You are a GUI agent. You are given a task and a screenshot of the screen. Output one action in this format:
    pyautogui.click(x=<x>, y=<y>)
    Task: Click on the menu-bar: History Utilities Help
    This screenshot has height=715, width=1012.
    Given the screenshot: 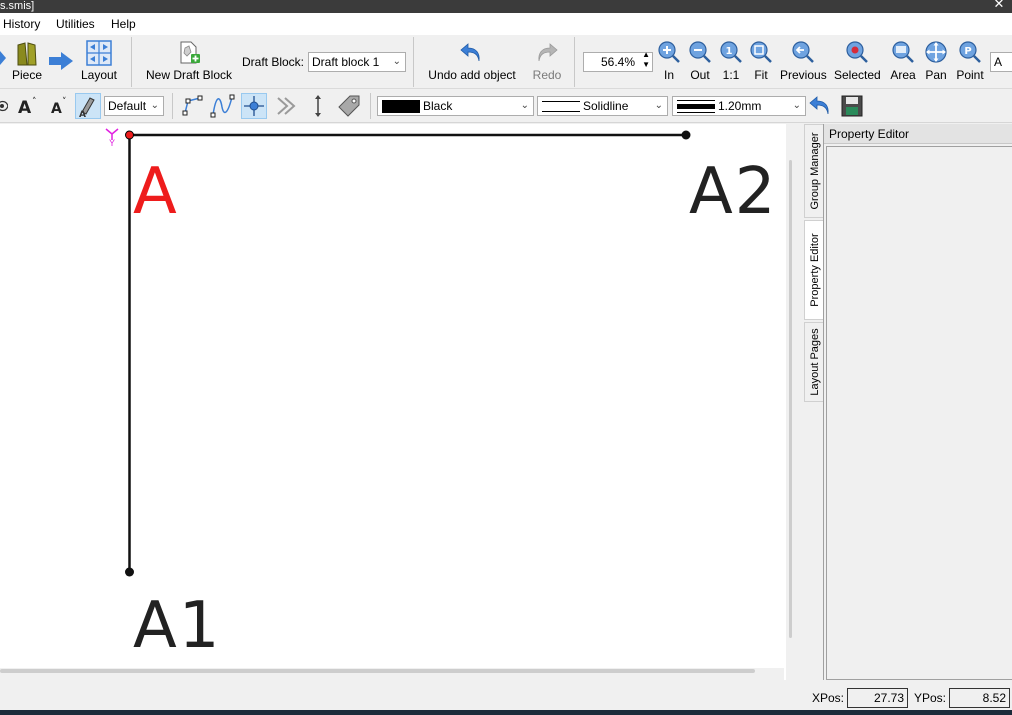 What is the action you would take?
    pyautogui.click(x=506, y=24)
    